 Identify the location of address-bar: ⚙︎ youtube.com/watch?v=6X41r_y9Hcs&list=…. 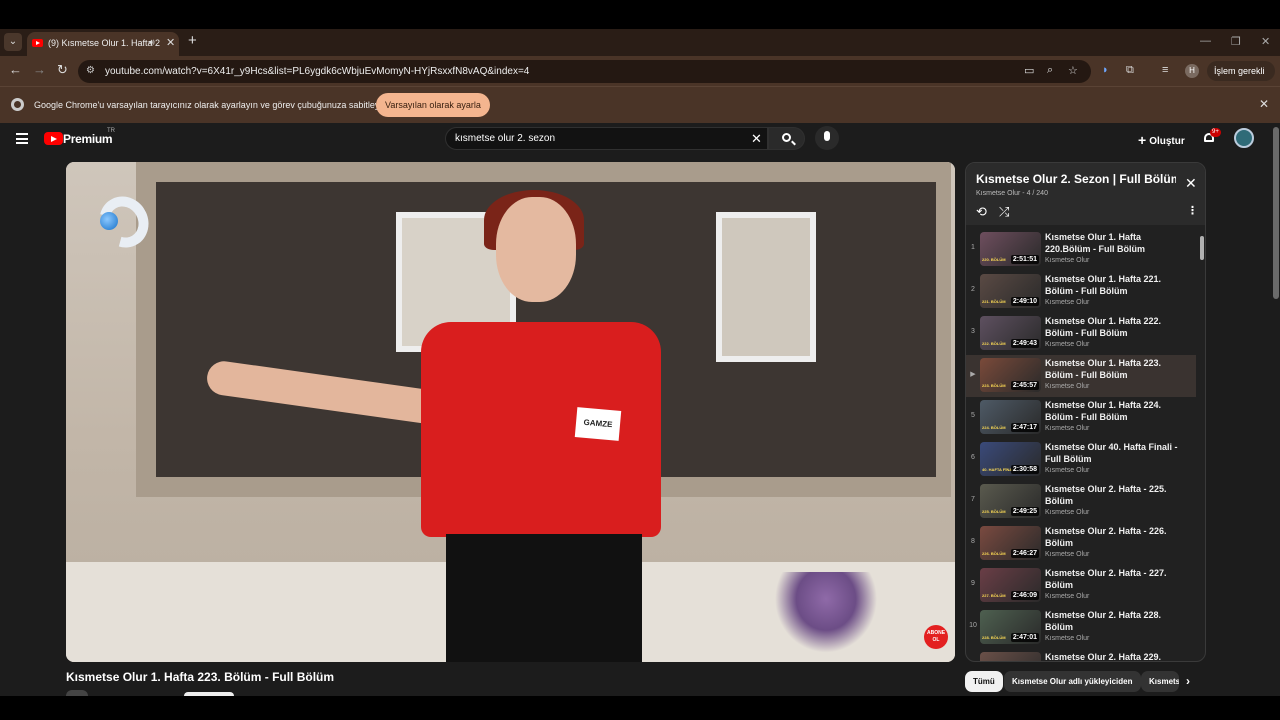
(584, 71).